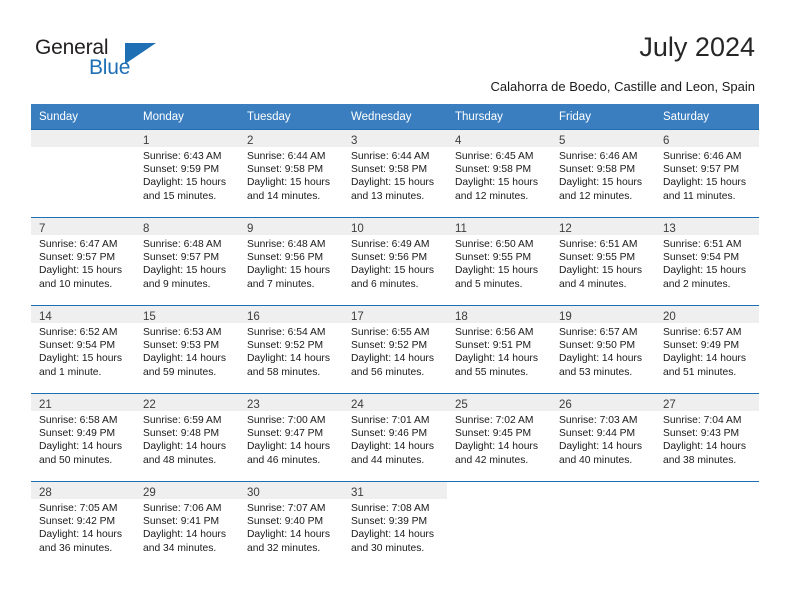 This screenshot has height=612, width=792. What do you see at coordinates (42, 229) in the screenshot?
I see `day-number: 7` at bounding box center [42, 229].